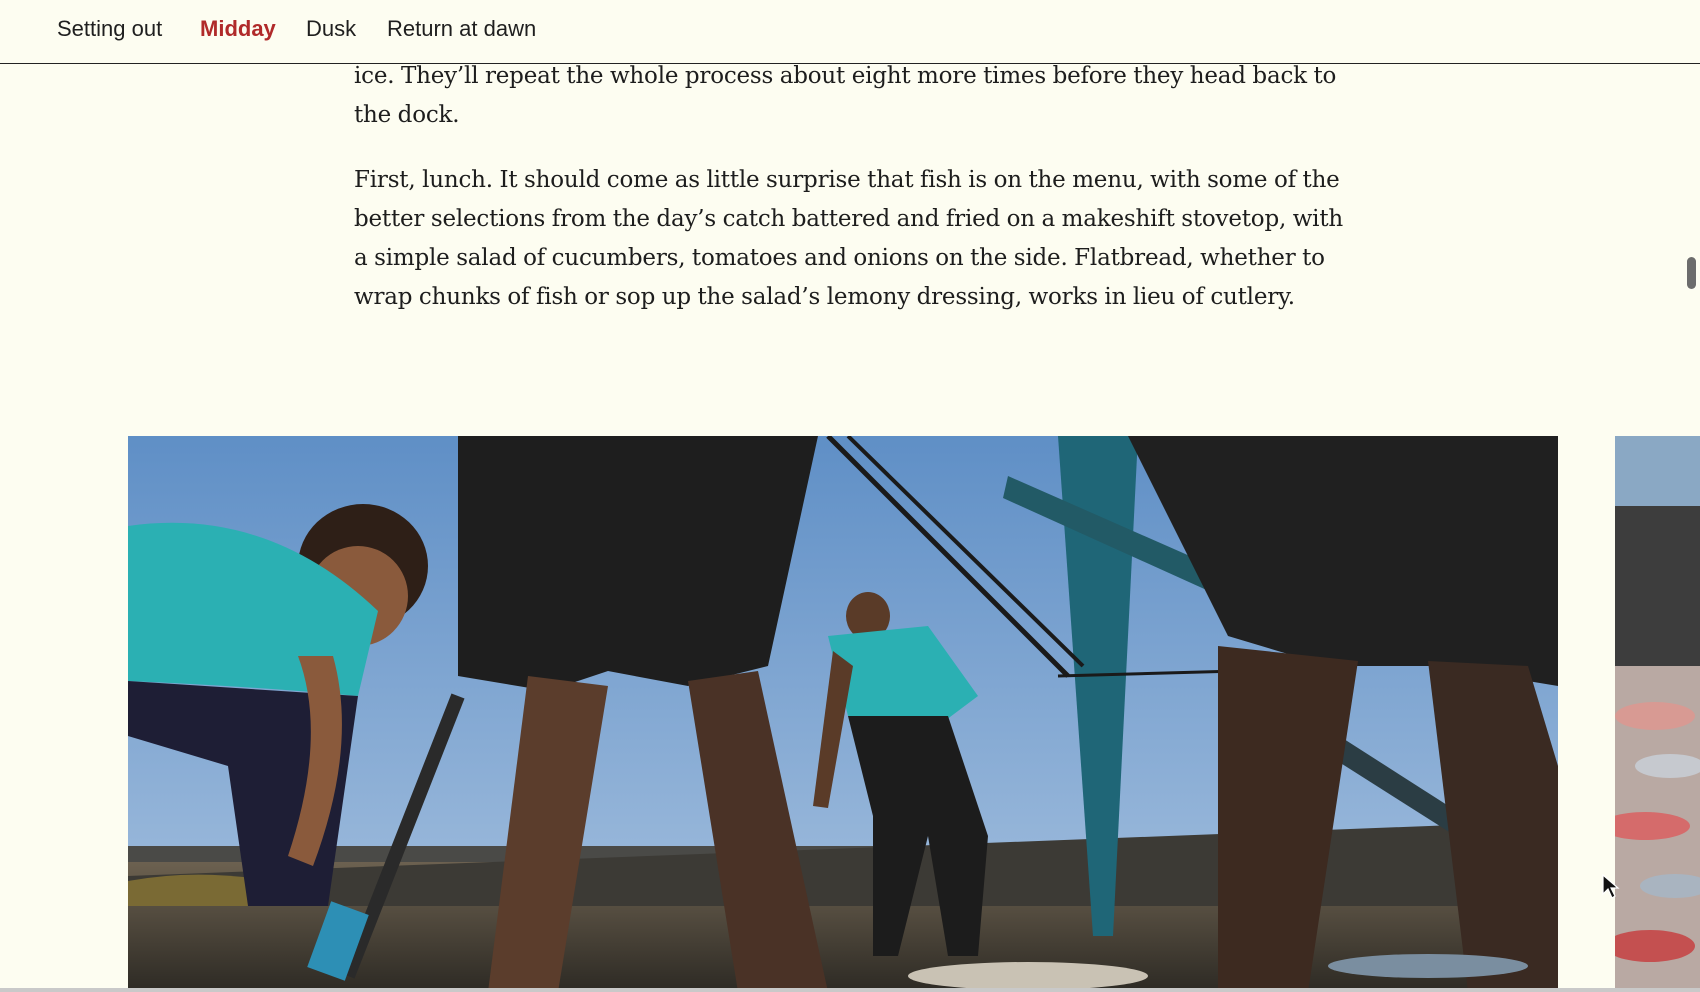  I want to click on fish-catch-illustration, so click(1657, 714).